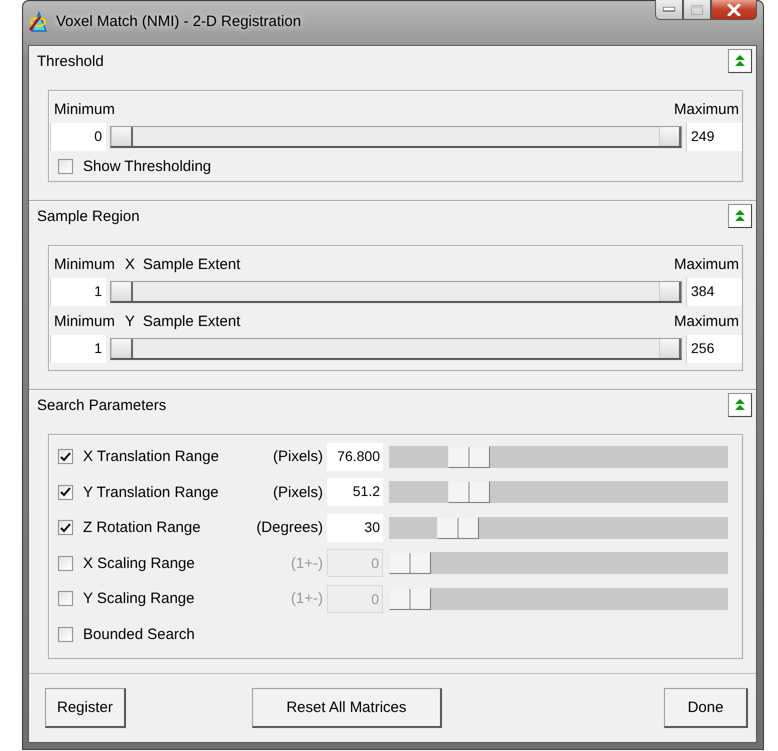  What do you see at coordinates (89, 216) in the screenshot?
I see `section-title: Sample Region` at bounding box center [89, 216].